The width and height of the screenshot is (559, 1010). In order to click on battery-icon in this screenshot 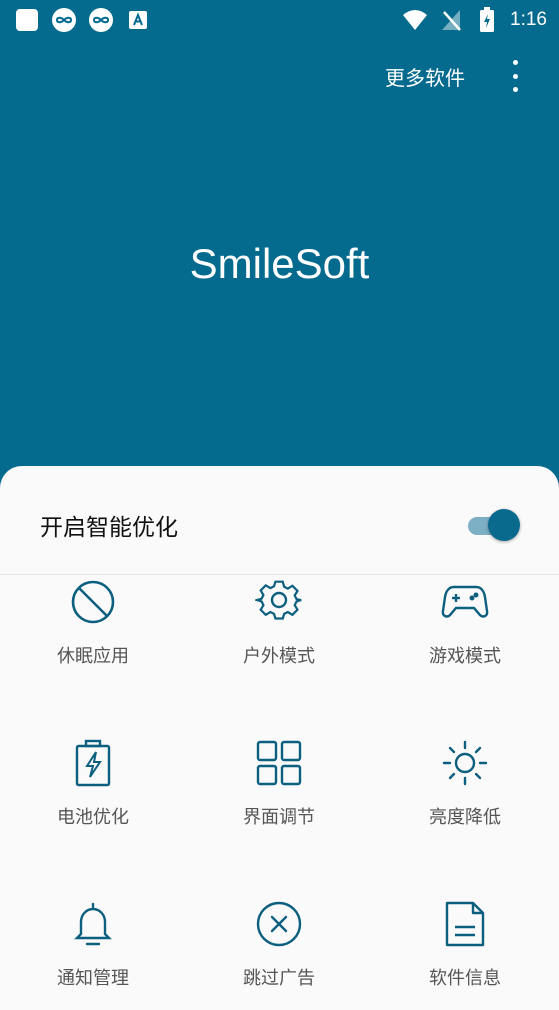, I will do `click(93, 763)`.